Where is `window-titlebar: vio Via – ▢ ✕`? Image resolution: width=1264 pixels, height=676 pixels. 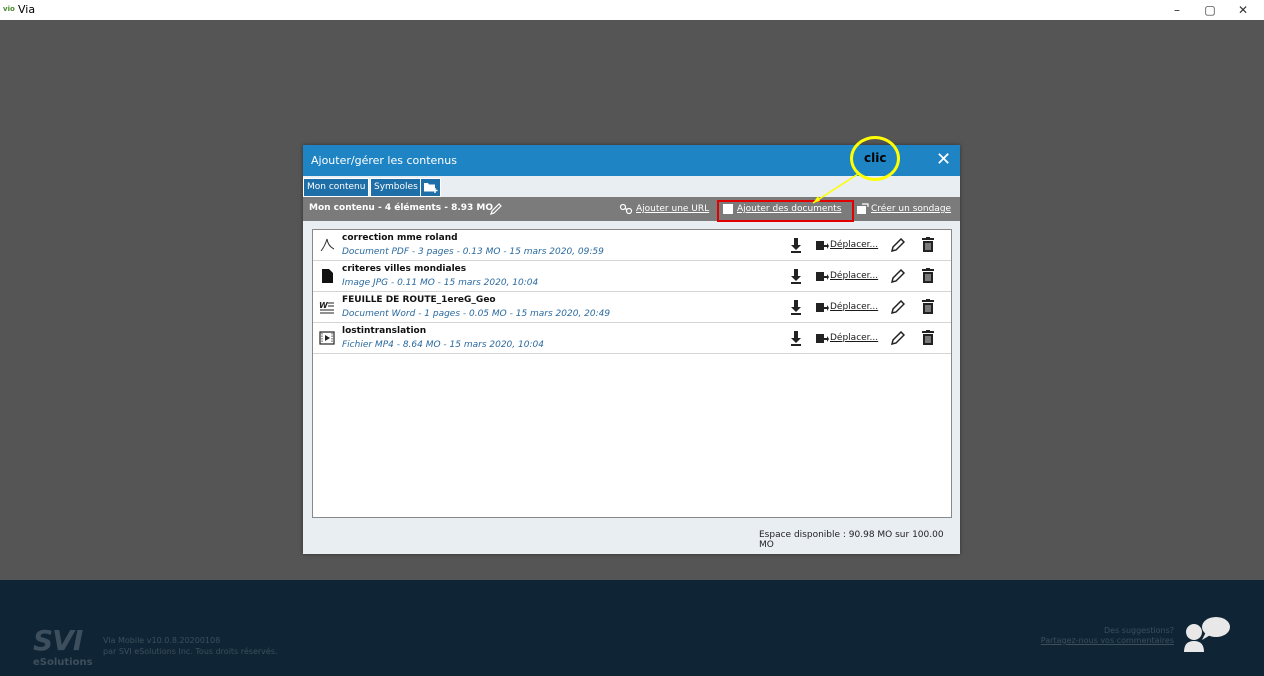 window-titlebar: vio Via – ▢ ✕ is located at coordinates (632, 10).